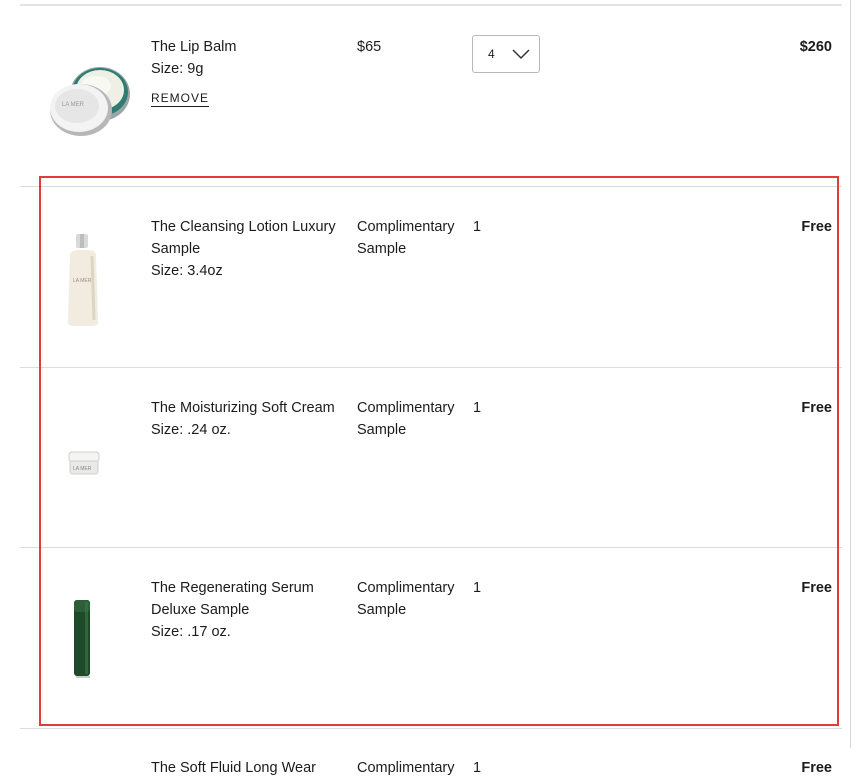  I want to click on item-name-line: The Lip Balm, so click(194, 47).